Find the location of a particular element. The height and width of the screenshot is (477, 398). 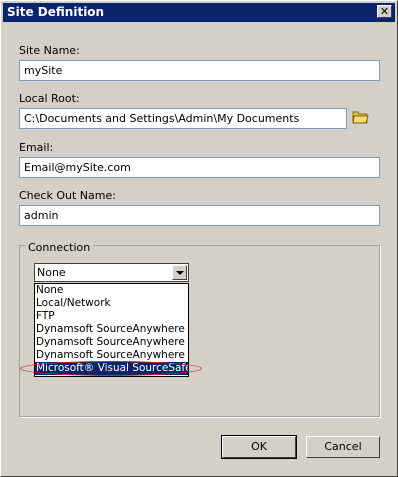

folder-icon is located at coordinates (360, 116).